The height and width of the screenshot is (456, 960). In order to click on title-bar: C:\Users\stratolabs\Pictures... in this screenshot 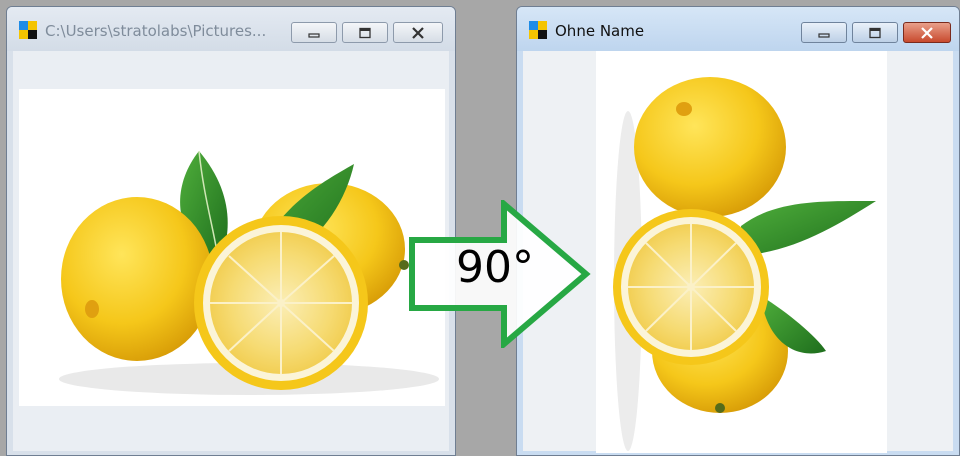, I will do `click(231, 29)`.